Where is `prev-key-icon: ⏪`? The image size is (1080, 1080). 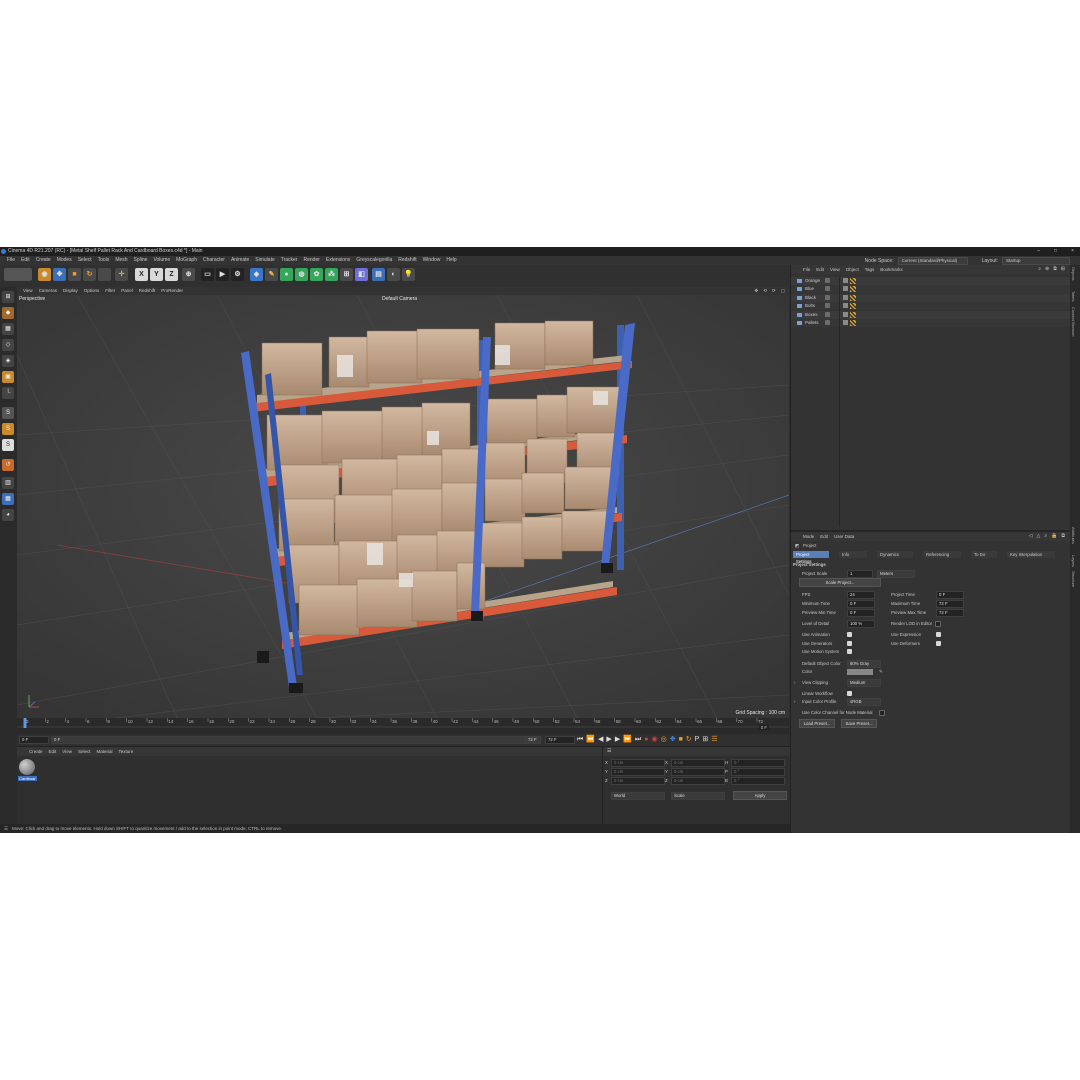
prev-key-icon: ⏪ is located at coordinates (590, 740).